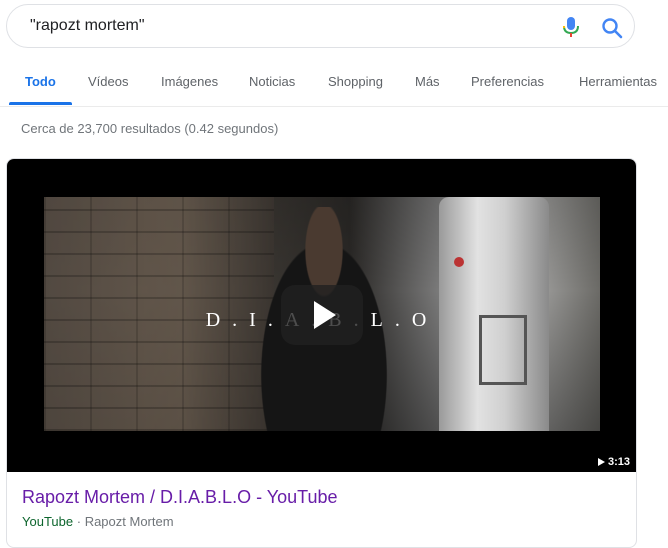  What do you see at coordinates (612, 28) in the screenshot?
I see `search-icon` at bounding box center [612, 28].